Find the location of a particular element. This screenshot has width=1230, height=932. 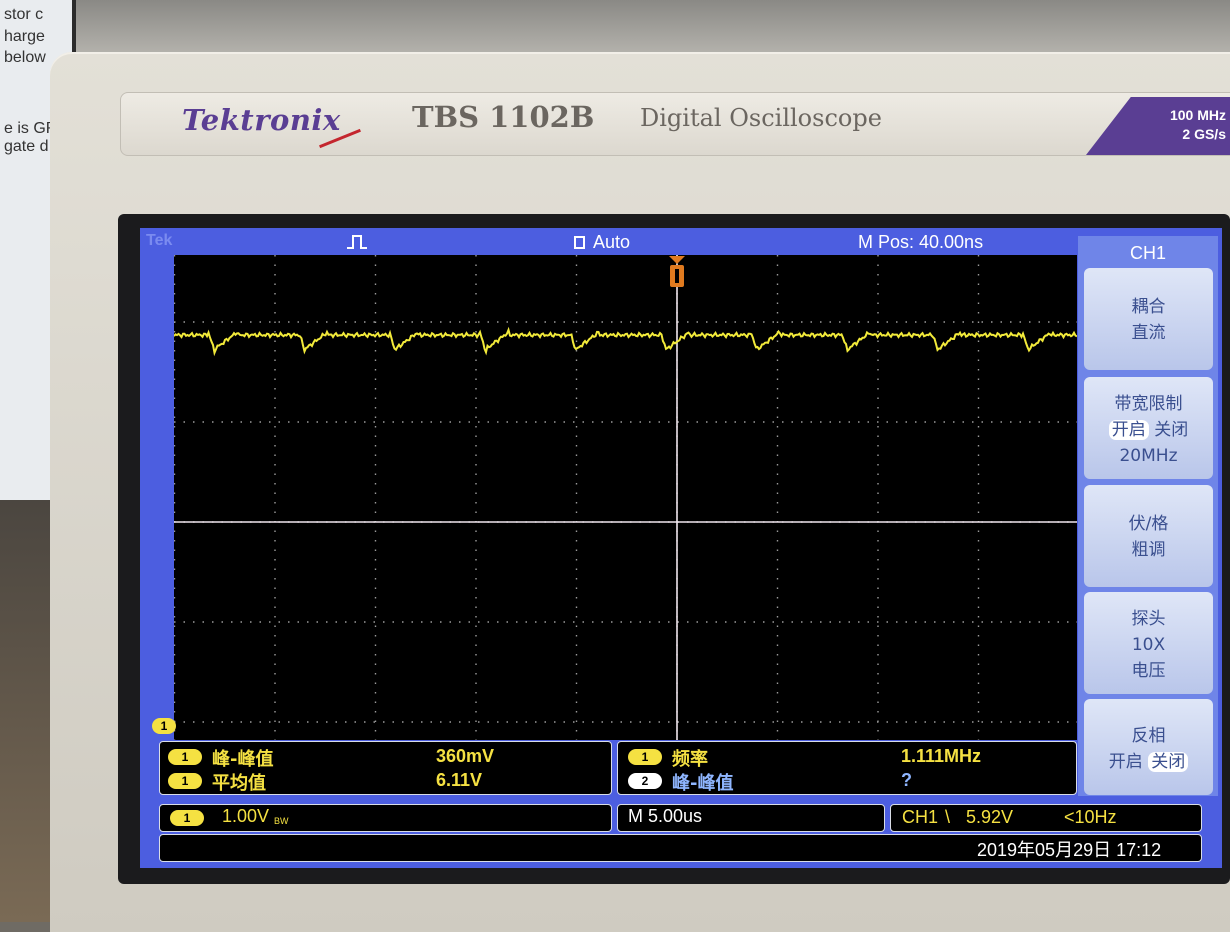

trigger-frequency: <10Hz is located at coordinates (1090, 817).